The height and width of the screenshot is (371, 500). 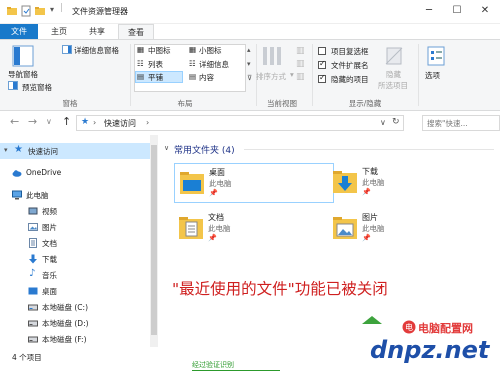 I want to click on nav-item-desktop: 桌面, so click(x=75, y=291).